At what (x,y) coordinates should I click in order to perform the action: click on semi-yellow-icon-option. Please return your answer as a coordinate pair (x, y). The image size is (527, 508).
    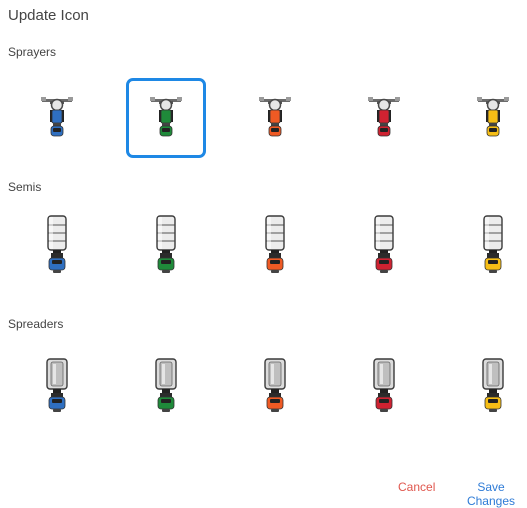
    Looking at the image, I should click on (490, 245).